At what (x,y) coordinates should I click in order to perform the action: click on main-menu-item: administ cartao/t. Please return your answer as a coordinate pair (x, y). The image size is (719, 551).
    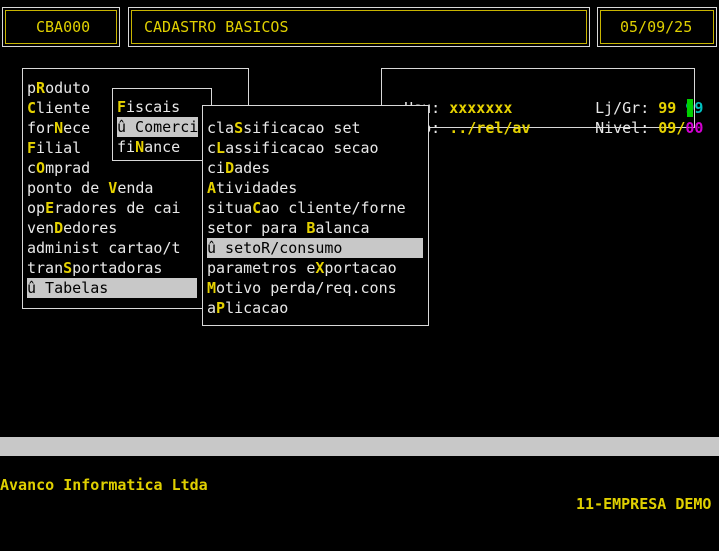
    Looking at the image, I should click on (112, 248).